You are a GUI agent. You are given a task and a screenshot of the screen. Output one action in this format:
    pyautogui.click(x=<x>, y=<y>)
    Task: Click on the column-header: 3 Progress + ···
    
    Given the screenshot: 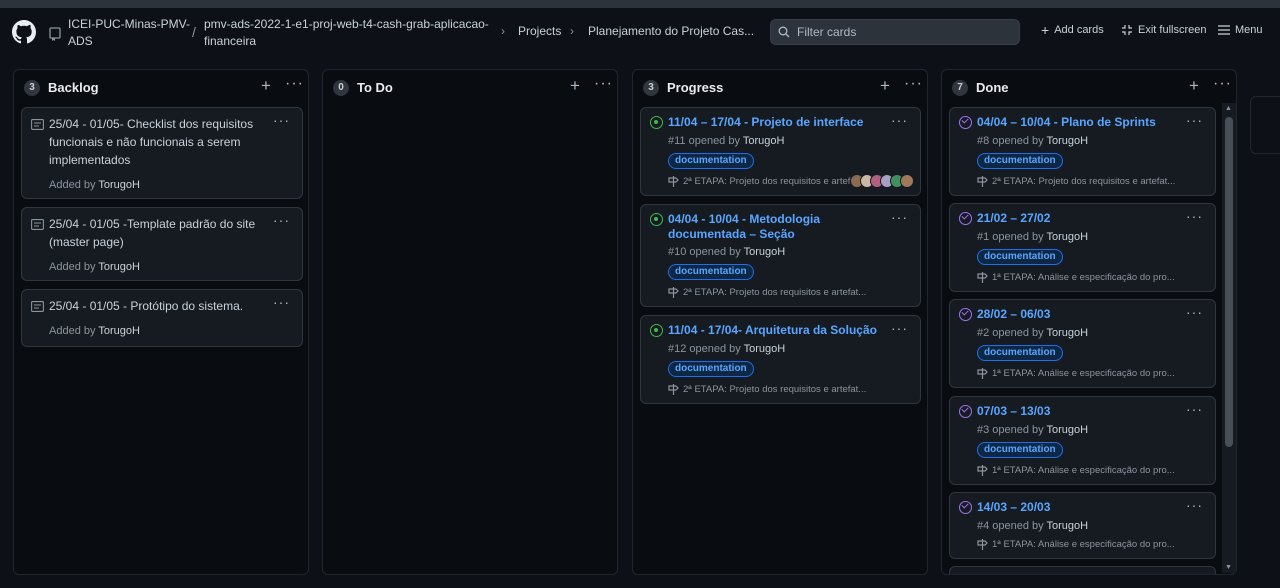 What is the action you would take?
    pyautogui.click(x=780, y=88)
    